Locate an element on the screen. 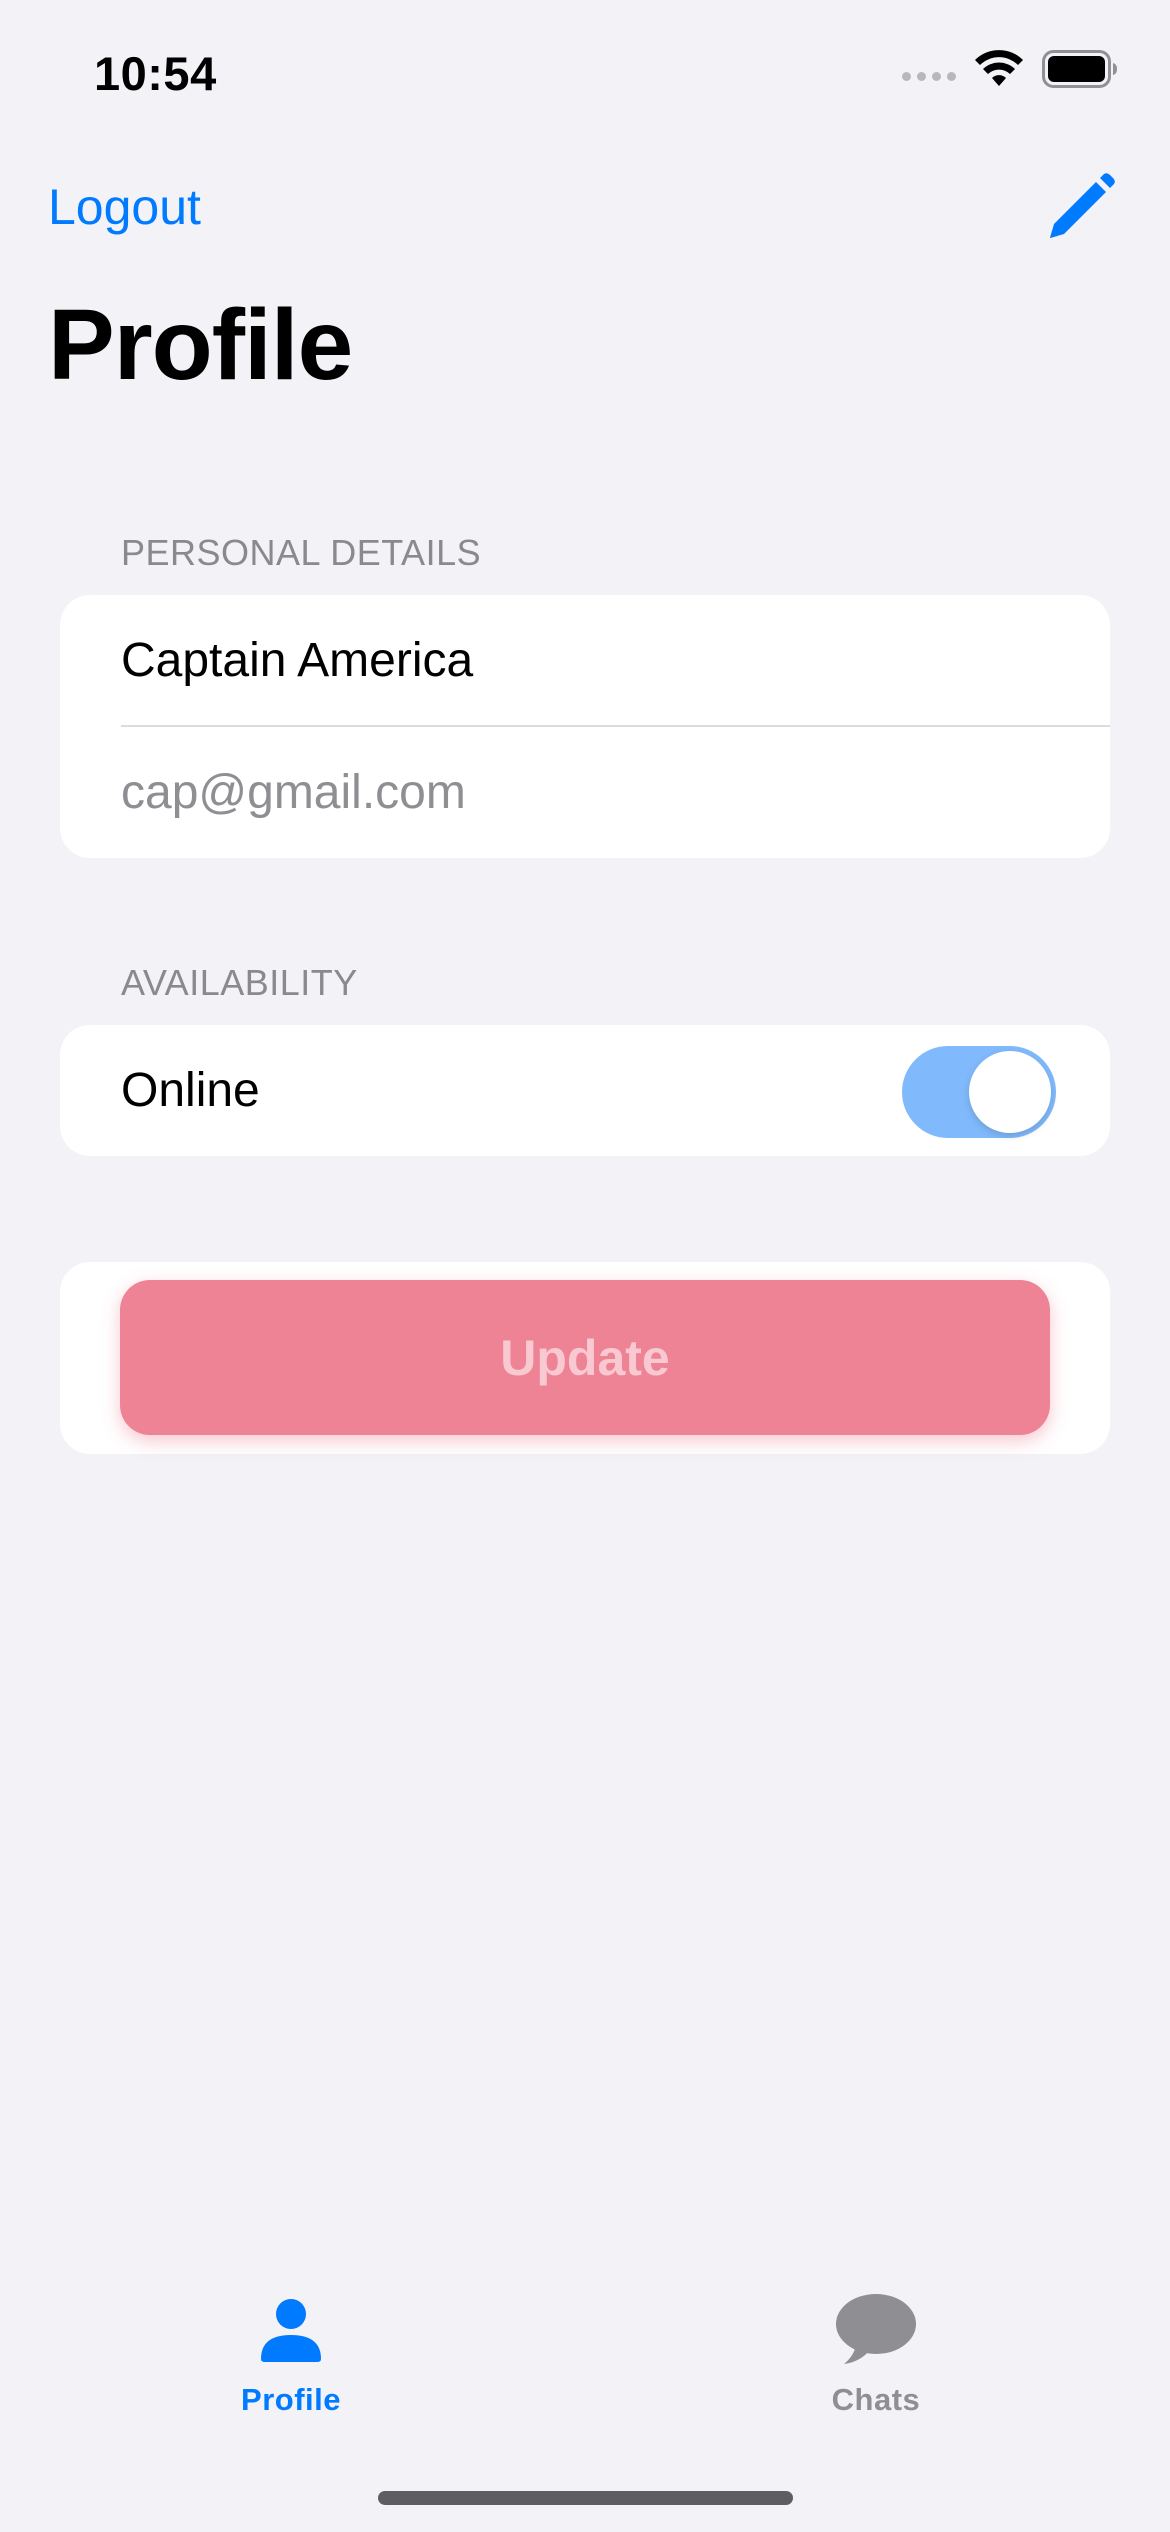  tab-profile: Profile is located at coordinates (291, 2365).